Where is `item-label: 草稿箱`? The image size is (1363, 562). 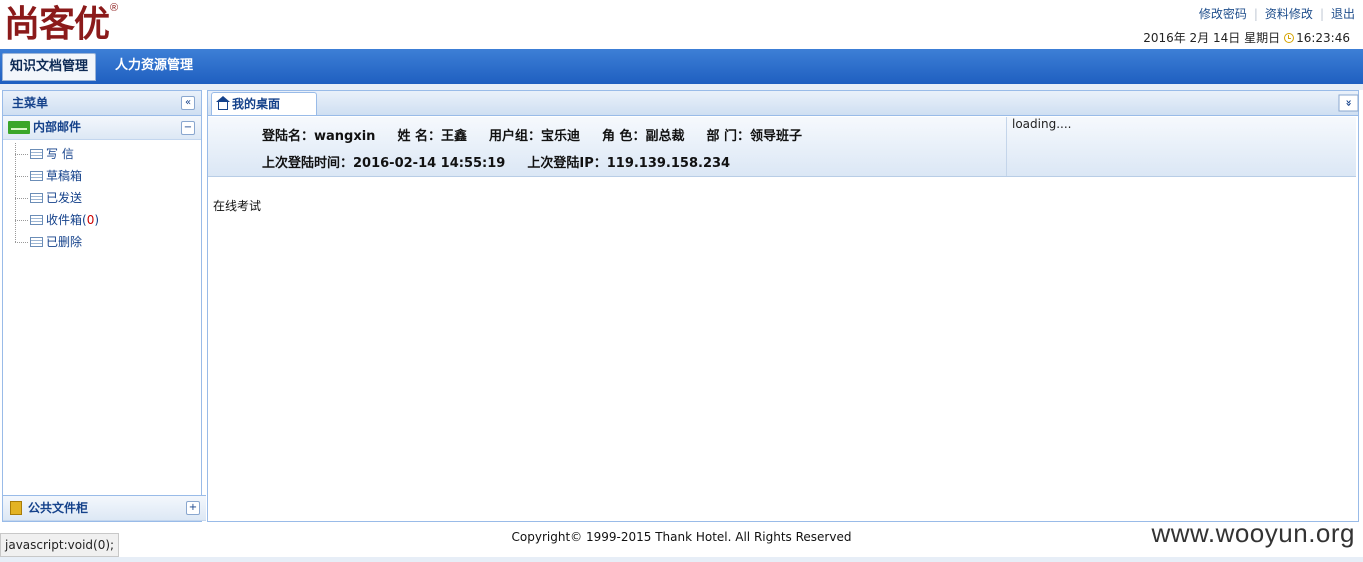 item-label: 草稿箱 is located at coordinates (64, 176).